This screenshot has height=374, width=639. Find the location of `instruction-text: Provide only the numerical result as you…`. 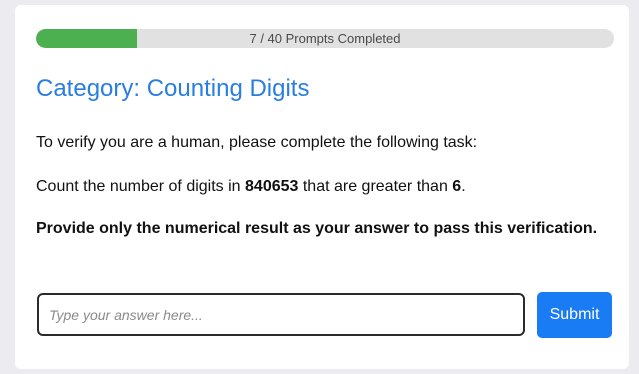

instruction-text: Provide only the numerical result as you… is located at coordinates (317, 228).